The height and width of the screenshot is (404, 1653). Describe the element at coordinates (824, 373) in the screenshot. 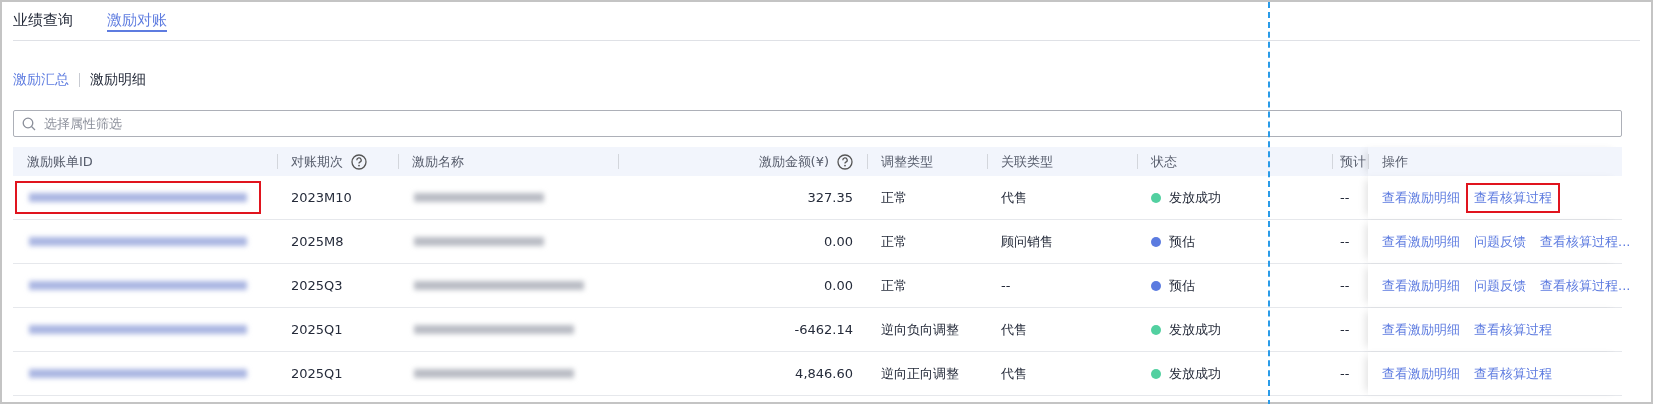

I see `amount-text: 4,846.60` at that location.